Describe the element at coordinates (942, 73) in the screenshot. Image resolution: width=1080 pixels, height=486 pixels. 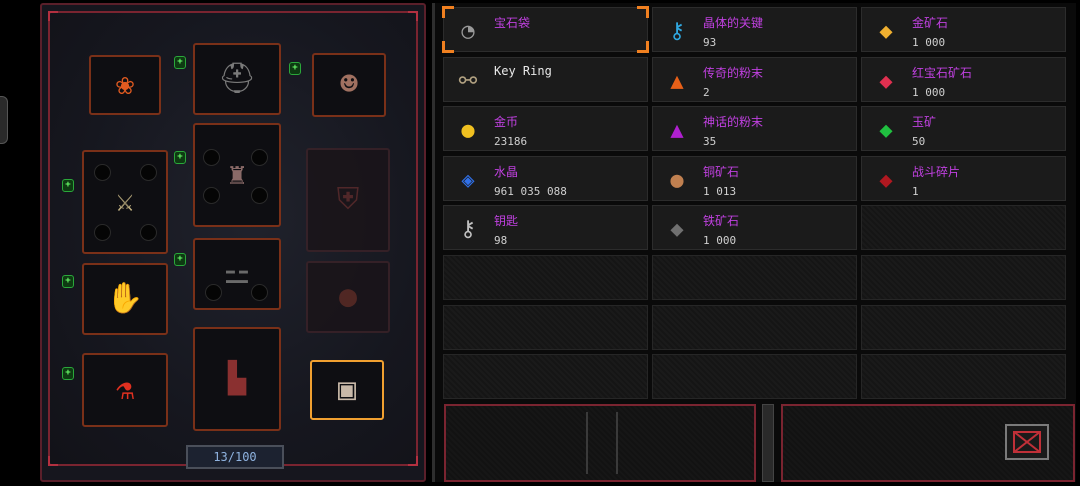
I see `item-name: 红宝石矿石` at that location.